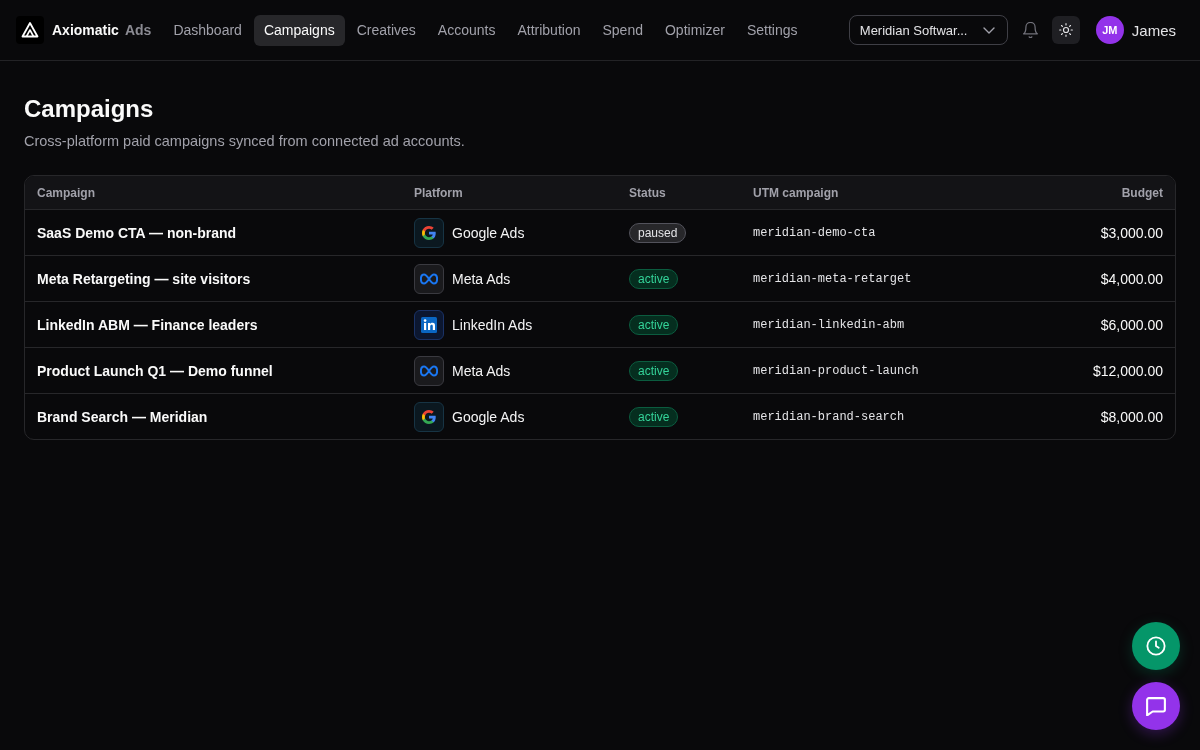 The image size is (1200, 750). Describe the element at coordinates (814, 232) in the screenshot. I see `utm-campaign-code: meridian-demo-cta` at that location.